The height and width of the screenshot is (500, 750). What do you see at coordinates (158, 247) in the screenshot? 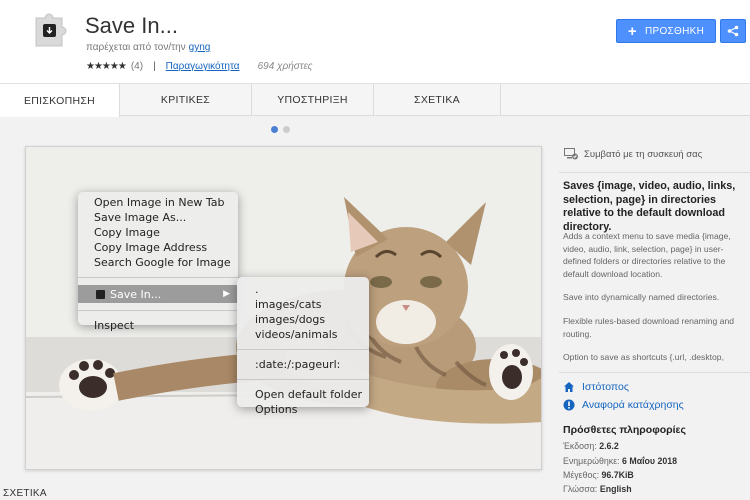
I see `menu-item-copy-image-address: Copy Image Address` at bounding box center [158, 247].